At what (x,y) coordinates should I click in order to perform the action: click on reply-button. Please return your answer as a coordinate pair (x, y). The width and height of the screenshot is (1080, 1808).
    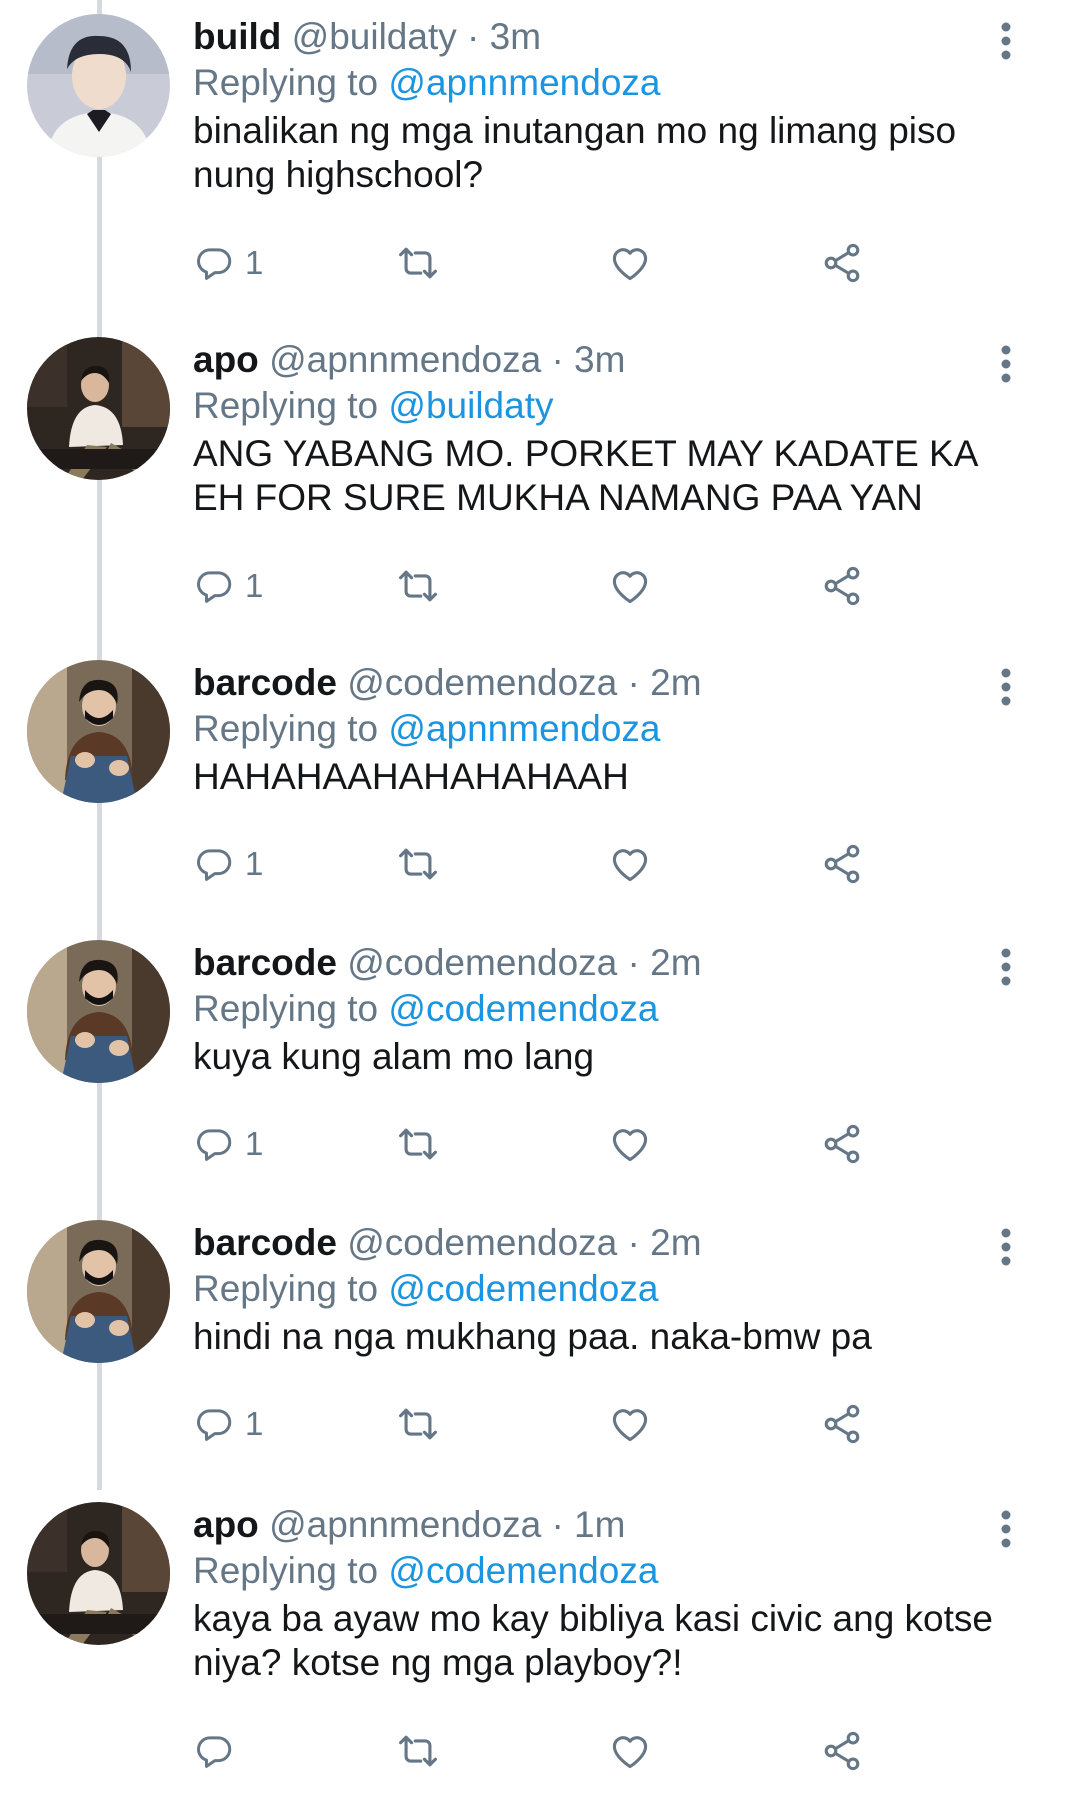
    Looking at the image, I should click on (219, 1751).